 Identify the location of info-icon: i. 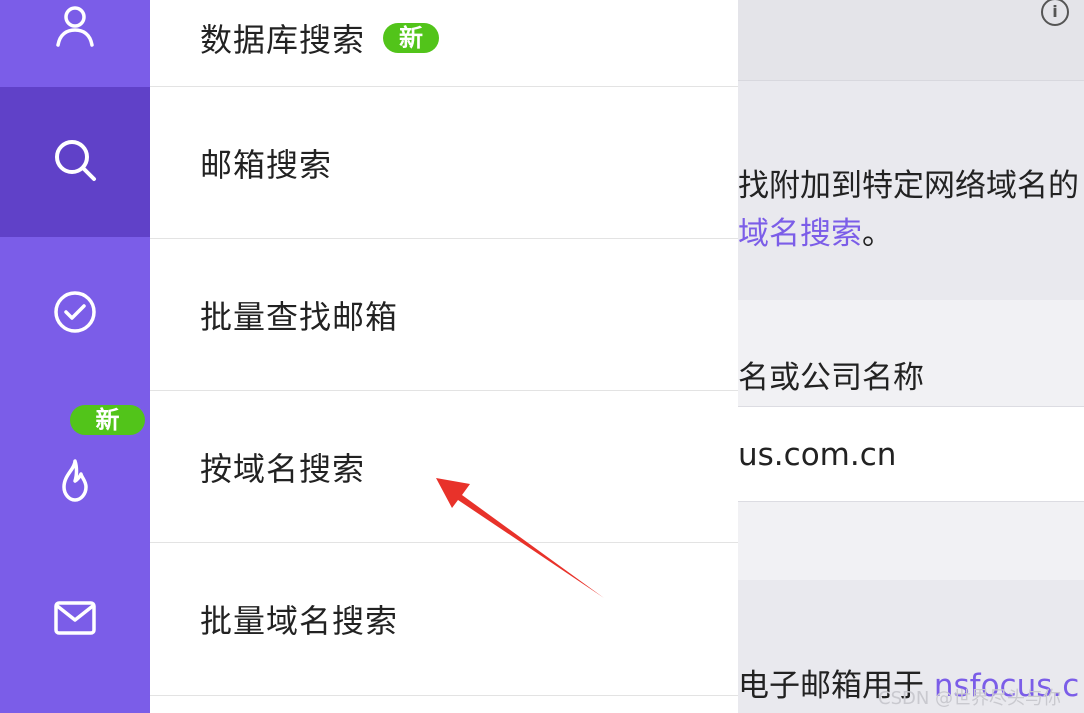
(1055, 13).